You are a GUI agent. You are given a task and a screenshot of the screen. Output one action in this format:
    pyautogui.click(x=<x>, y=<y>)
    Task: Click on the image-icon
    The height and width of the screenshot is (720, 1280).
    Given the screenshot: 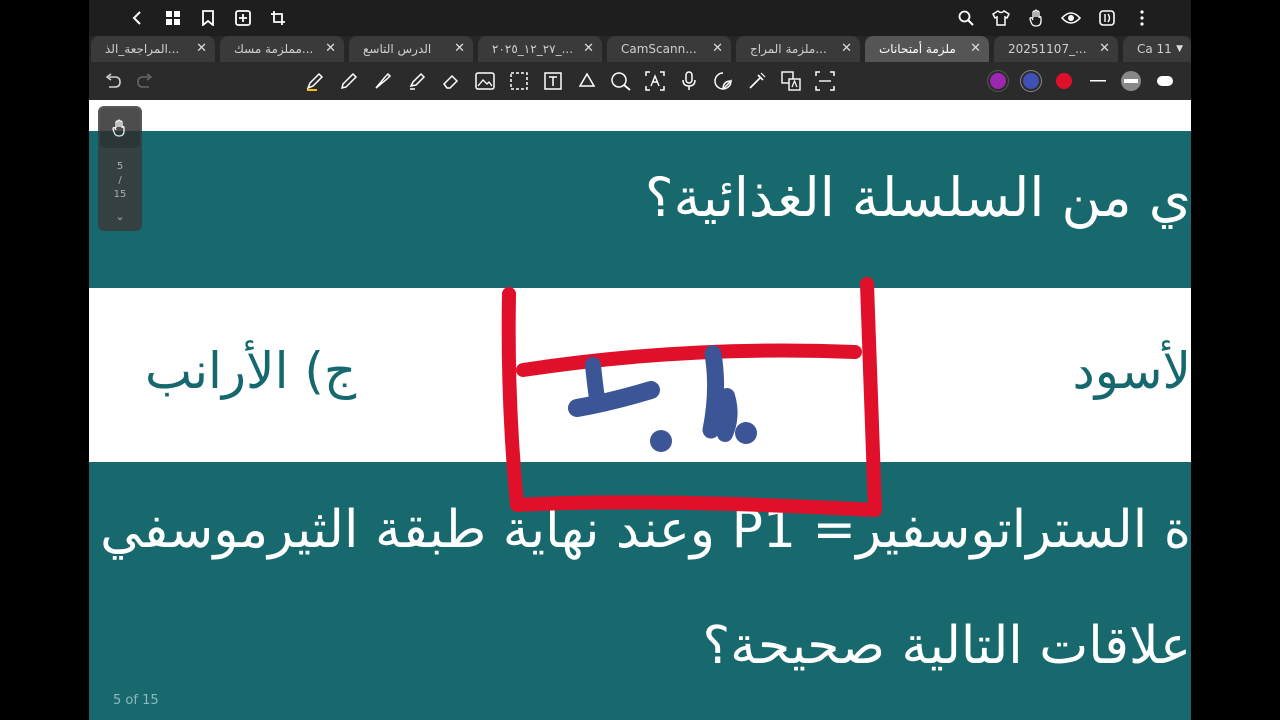 What is the action you would take?
    pyautogui.click(x=485, y=81)
    